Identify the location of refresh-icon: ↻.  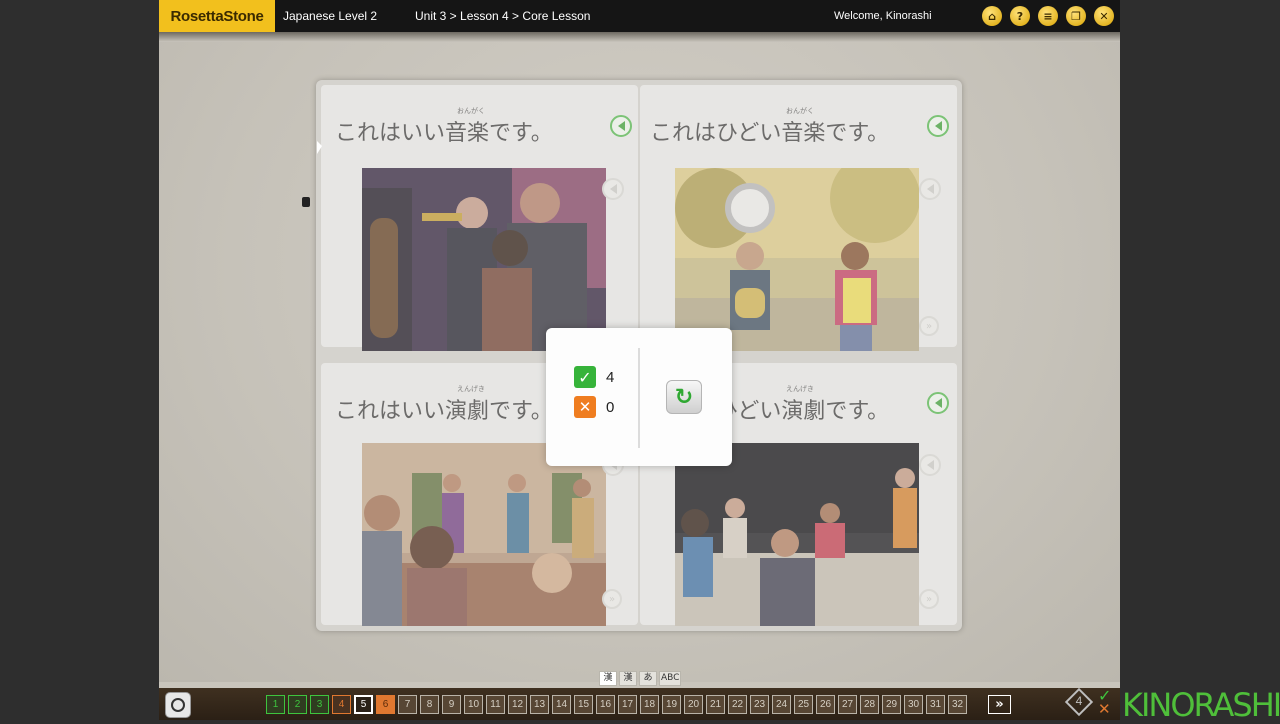
(684, 397).